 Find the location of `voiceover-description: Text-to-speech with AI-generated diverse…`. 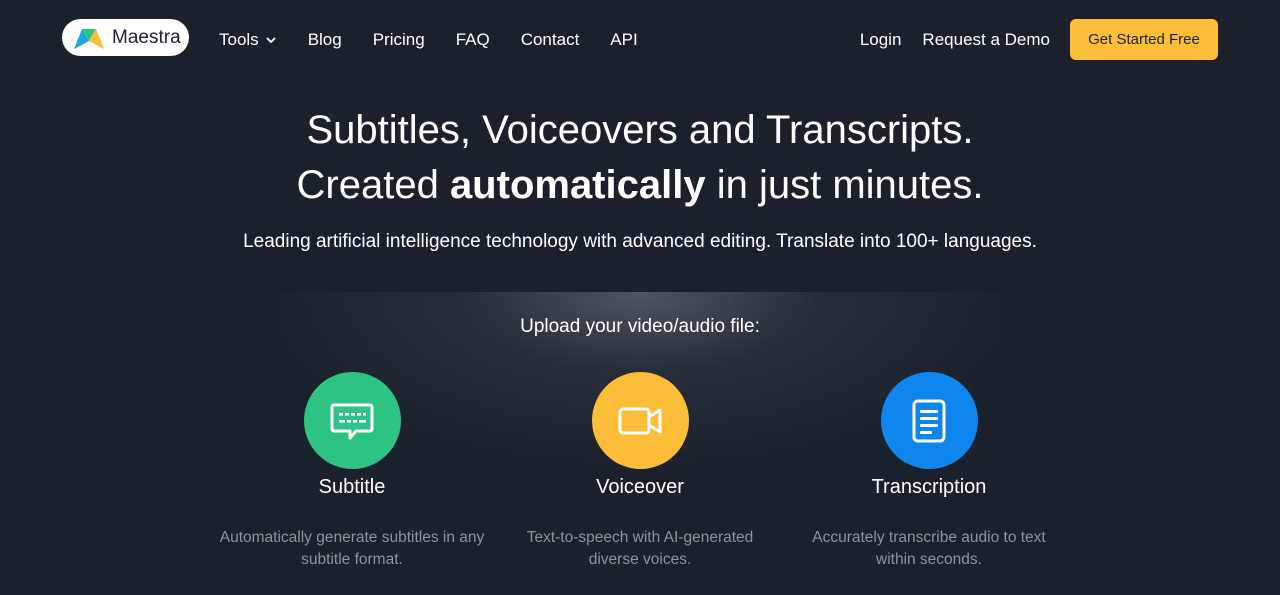

voiceover-description: Text-to-speech with AI-generated diverse… is located at coordinates (640, 548).